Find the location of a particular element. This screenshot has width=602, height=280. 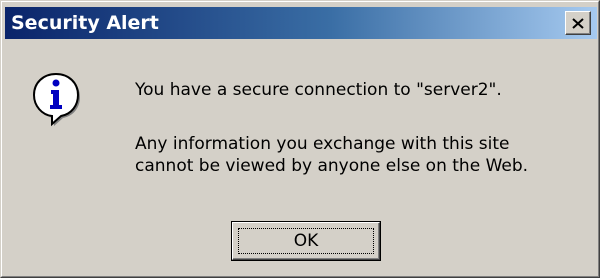

dialog-title: Security Alert is located at coordinates (85, 23).